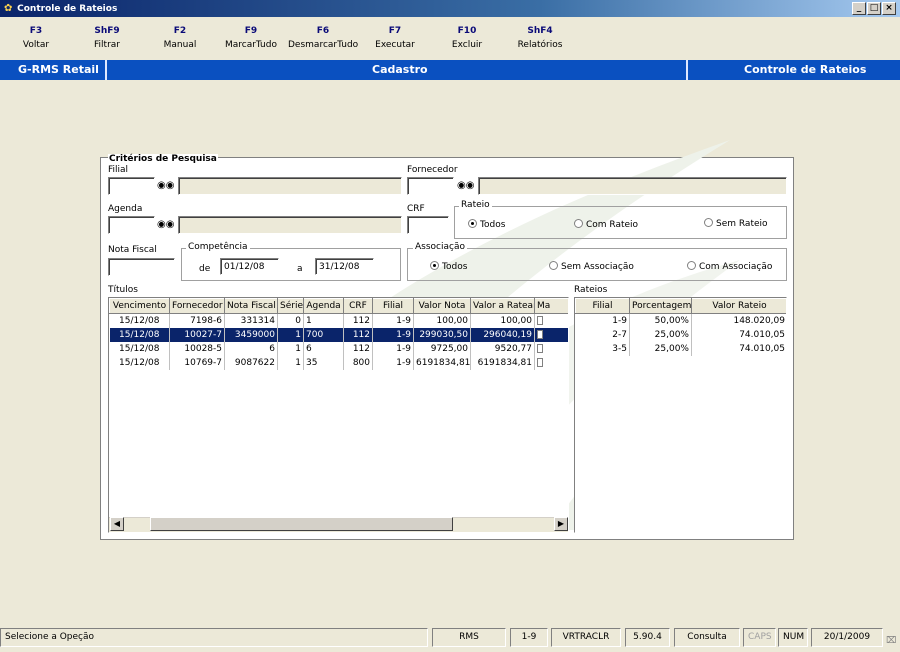 The height and width of the screenshot is (652, 900). What do you see at coordinates (553, 265) in the screenshot?
I see `radio-icon` at bounding box center [553, 265].